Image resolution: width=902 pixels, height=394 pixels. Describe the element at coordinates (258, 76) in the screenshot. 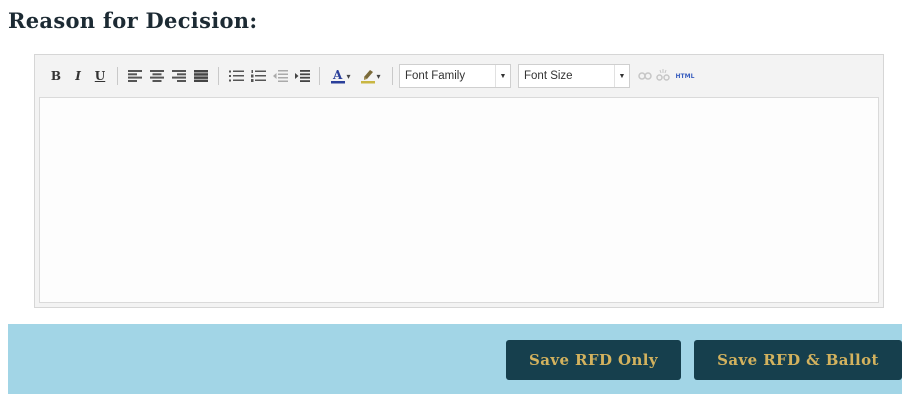

I see `numbered-list-icon` at that location.